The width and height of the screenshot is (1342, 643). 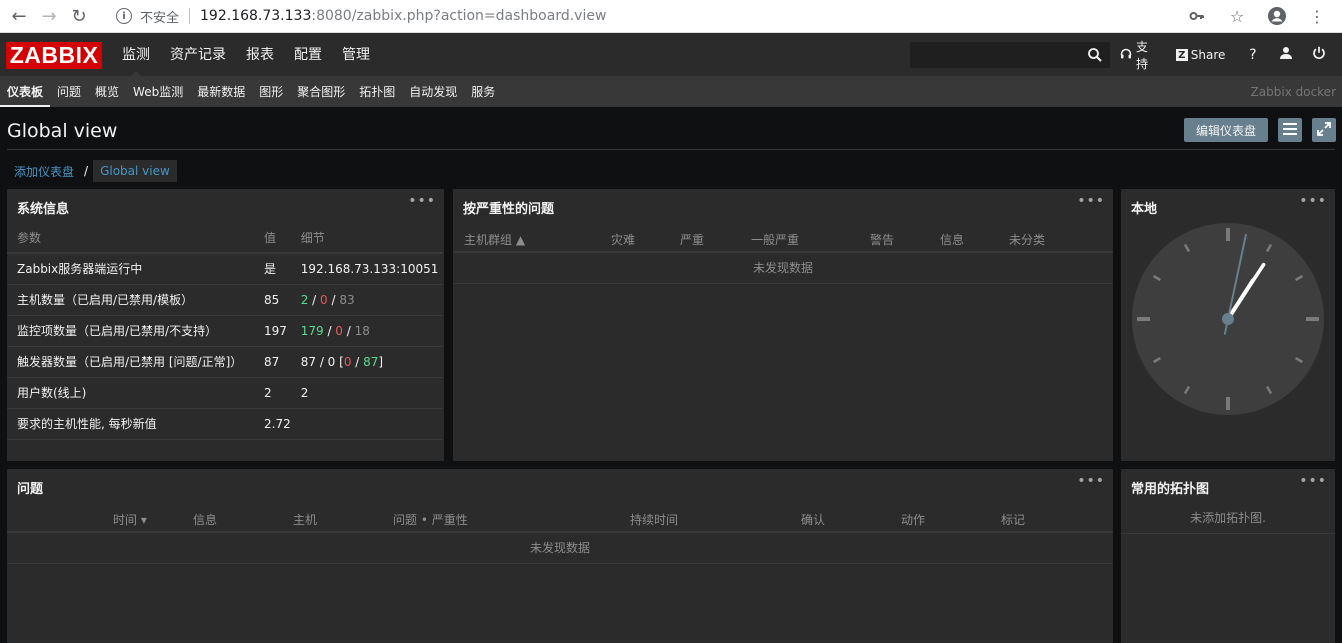 What do you see at coordinates (256, 16) in the screenshot?
I see `url-host: 192.168.73.133` at bounding box center [256, 16].